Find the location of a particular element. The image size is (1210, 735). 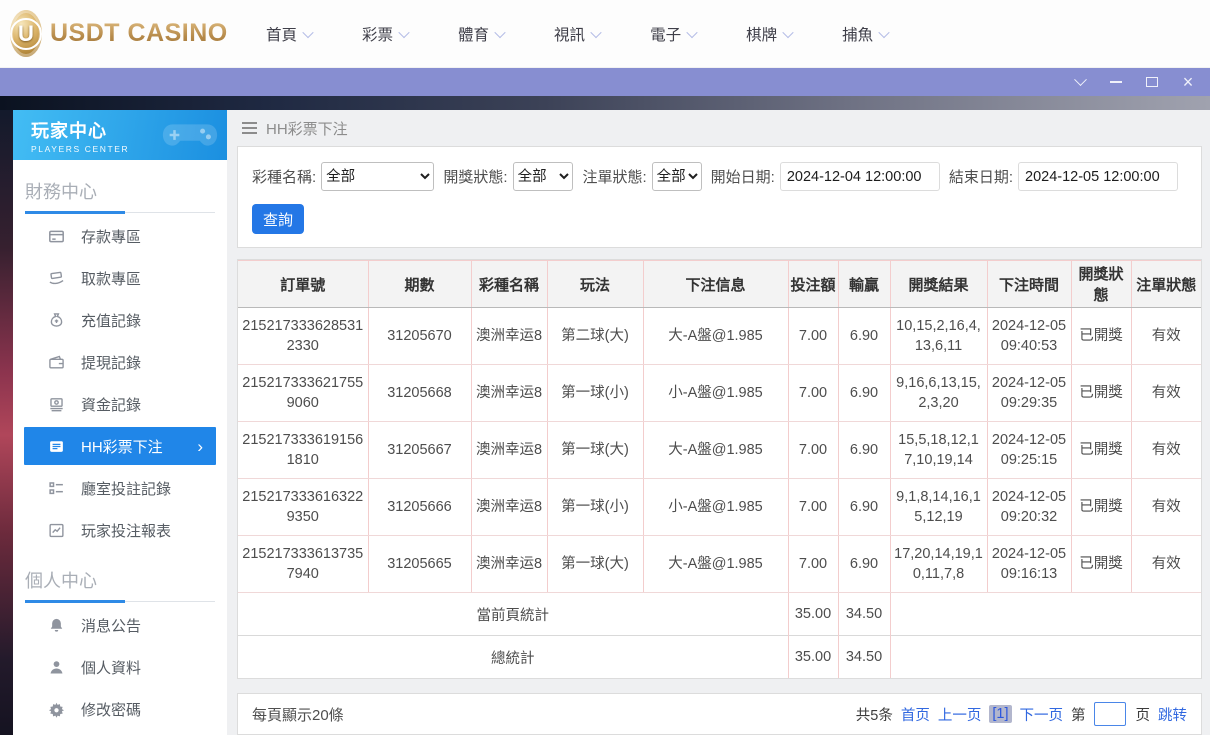

window-minimize-button is located at coordinates (1116, 82).